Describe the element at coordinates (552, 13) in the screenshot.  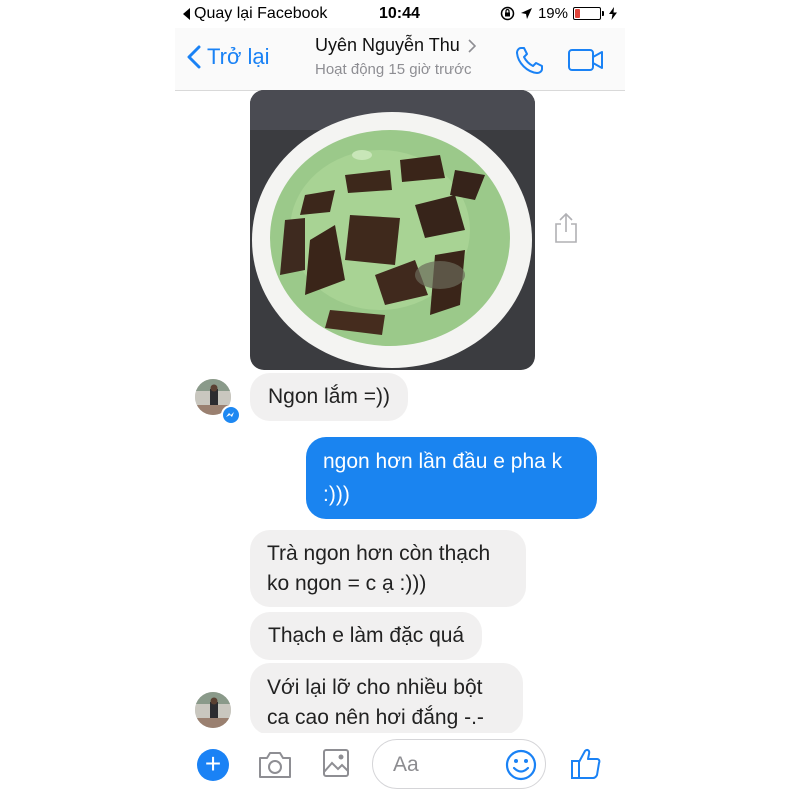
I see `battery-percent: 19%` at that location.